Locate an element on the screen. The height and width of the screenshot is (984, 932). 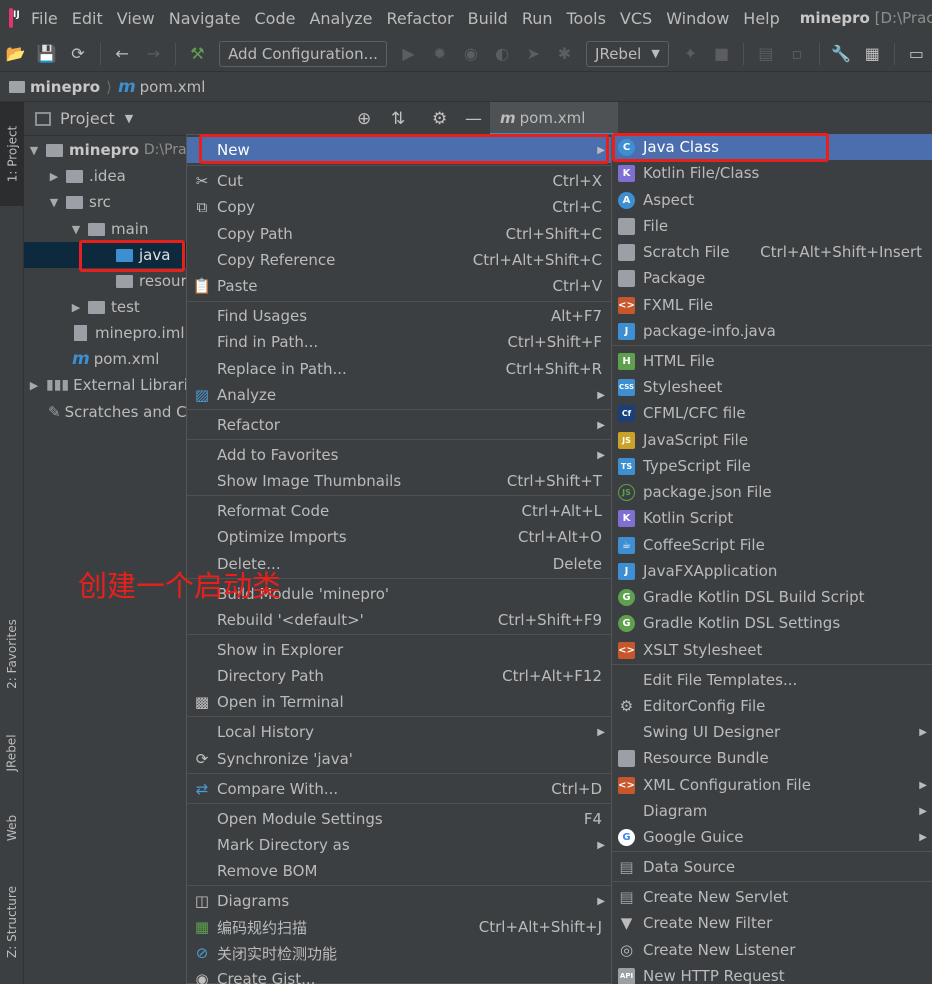
tree-node-iml: minepro.iml is located at coordinates (106, 333).